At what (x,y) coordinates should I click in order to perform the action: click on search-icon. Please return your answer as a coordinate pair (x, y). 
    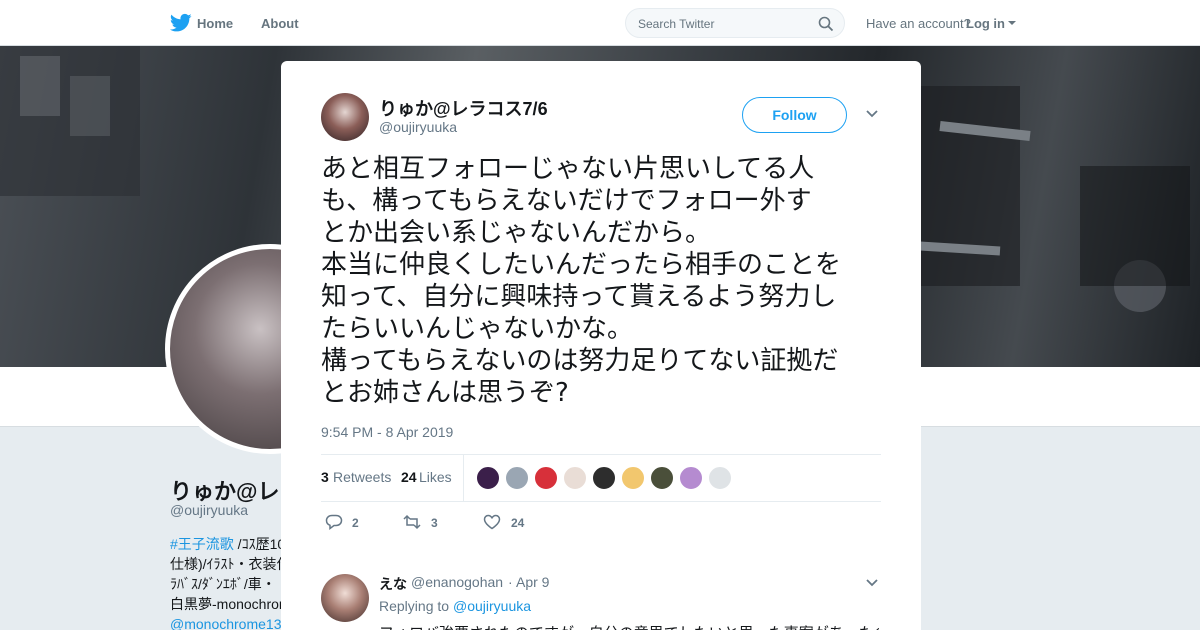
    Looking at the image, I should click on (826, 24).